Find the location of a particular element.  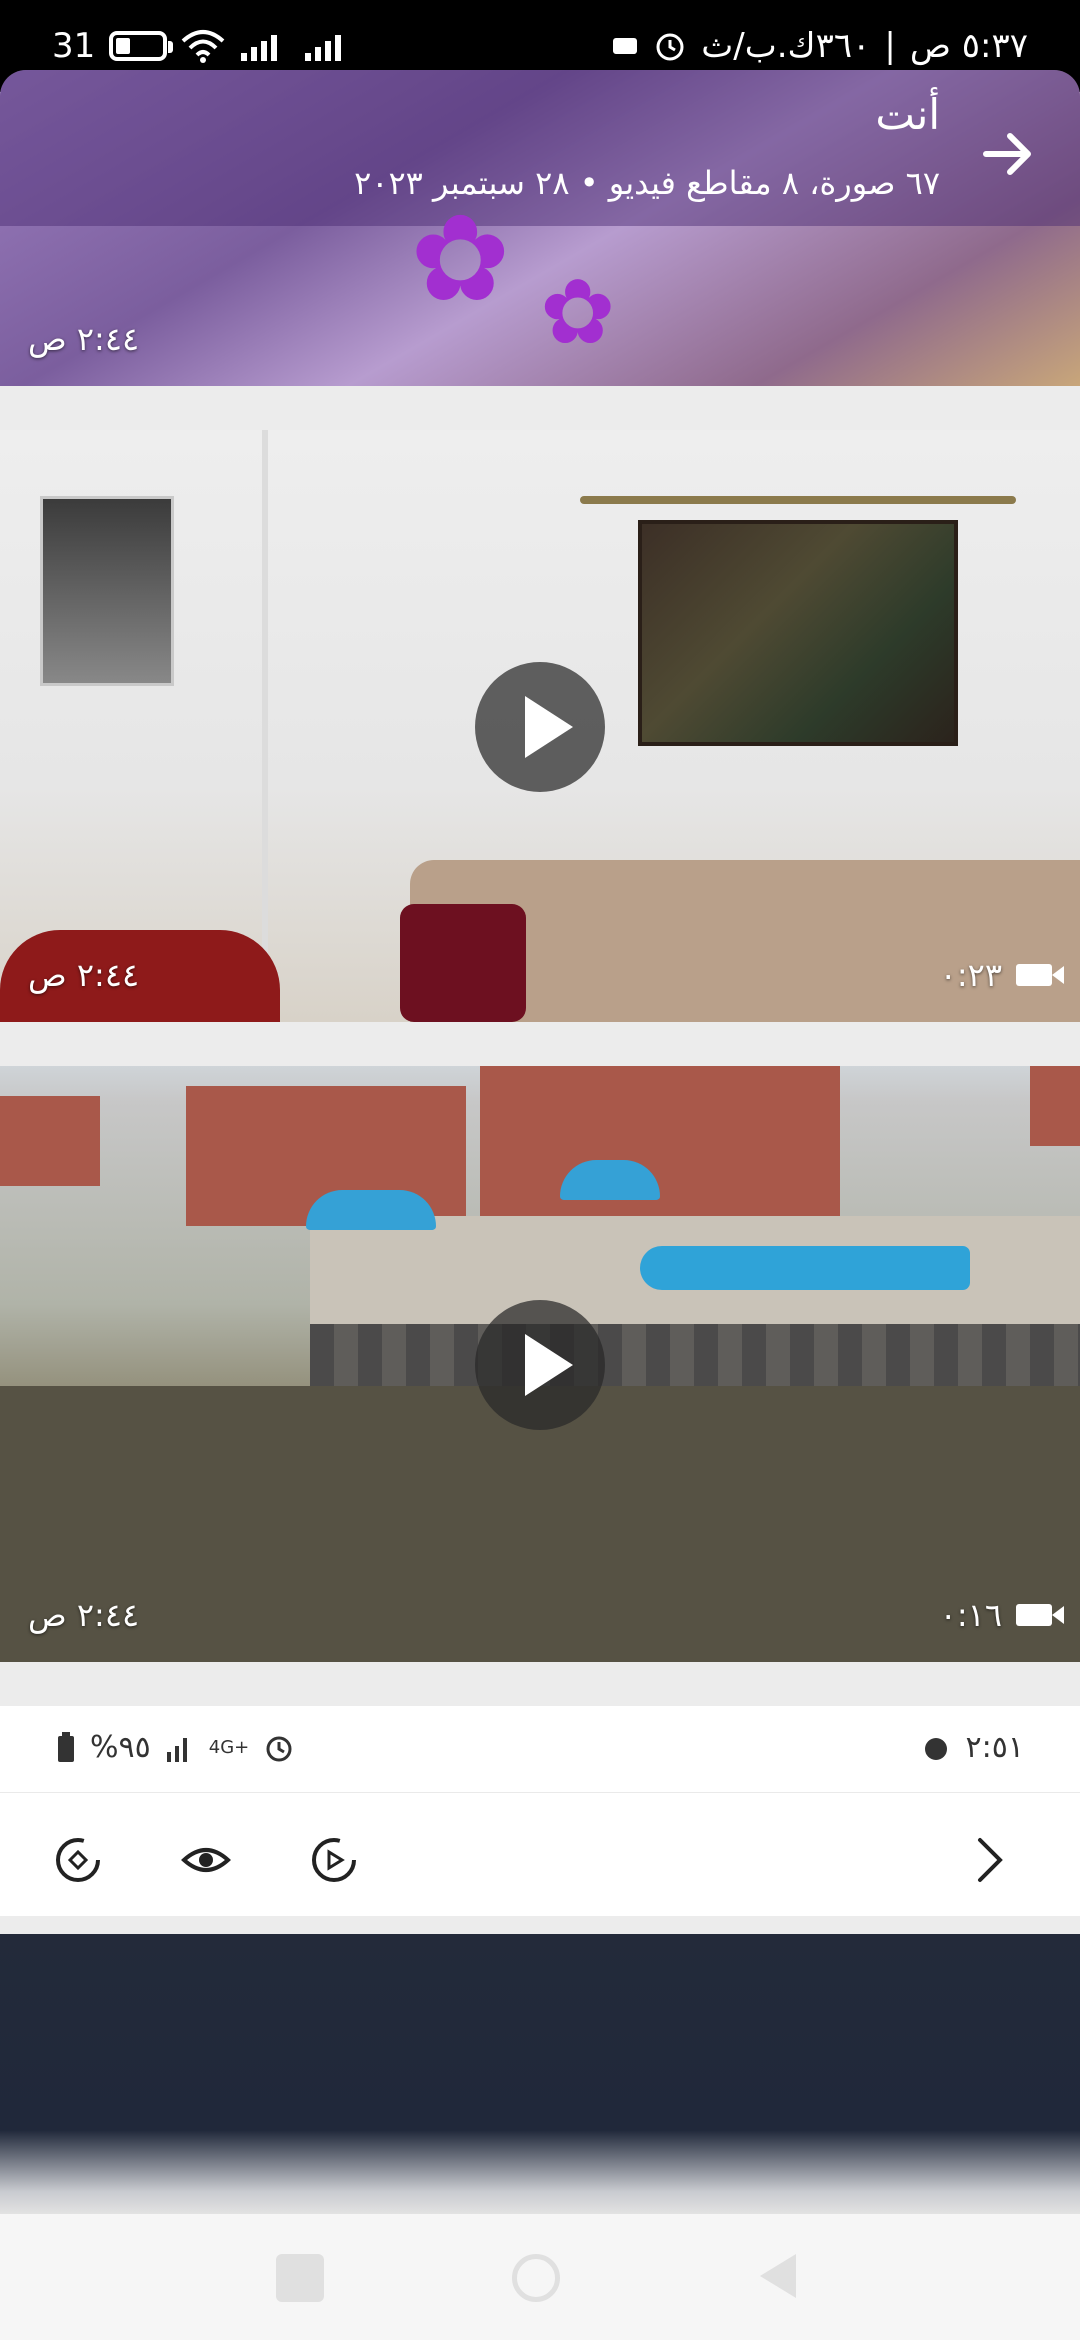

rotate-icon is located at coordinates (78, 1860).